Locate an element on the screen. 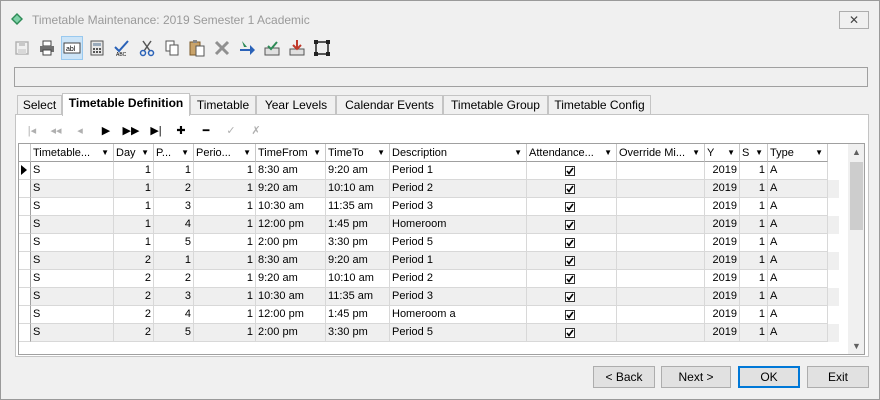  column-header-from: TimeFrom ▼ is located at coordinates (291, 153).